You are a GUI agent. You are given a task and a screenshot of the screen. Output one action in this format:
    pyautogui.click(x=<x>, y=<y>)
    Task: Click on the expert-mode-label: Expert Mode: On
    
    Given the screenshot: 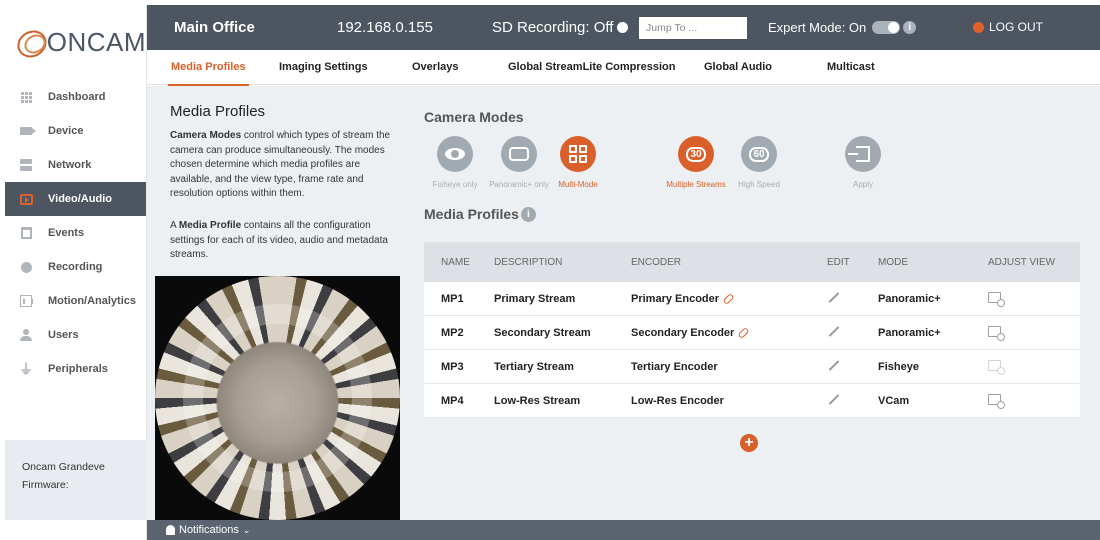 What is the action you would take?
    pyautogui.click(x=817, y=27)
    